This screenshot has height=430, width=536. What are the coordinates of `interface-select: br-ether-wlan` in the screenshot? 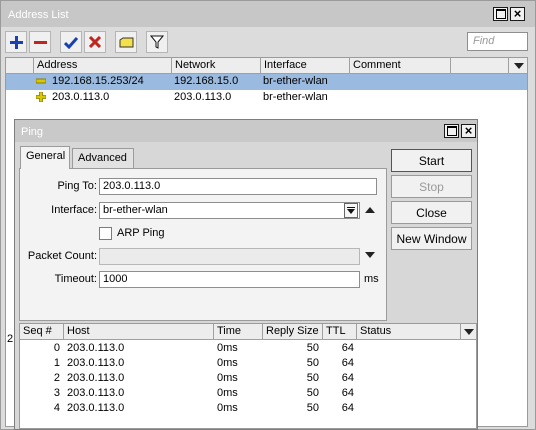 It's located at (229, 210).